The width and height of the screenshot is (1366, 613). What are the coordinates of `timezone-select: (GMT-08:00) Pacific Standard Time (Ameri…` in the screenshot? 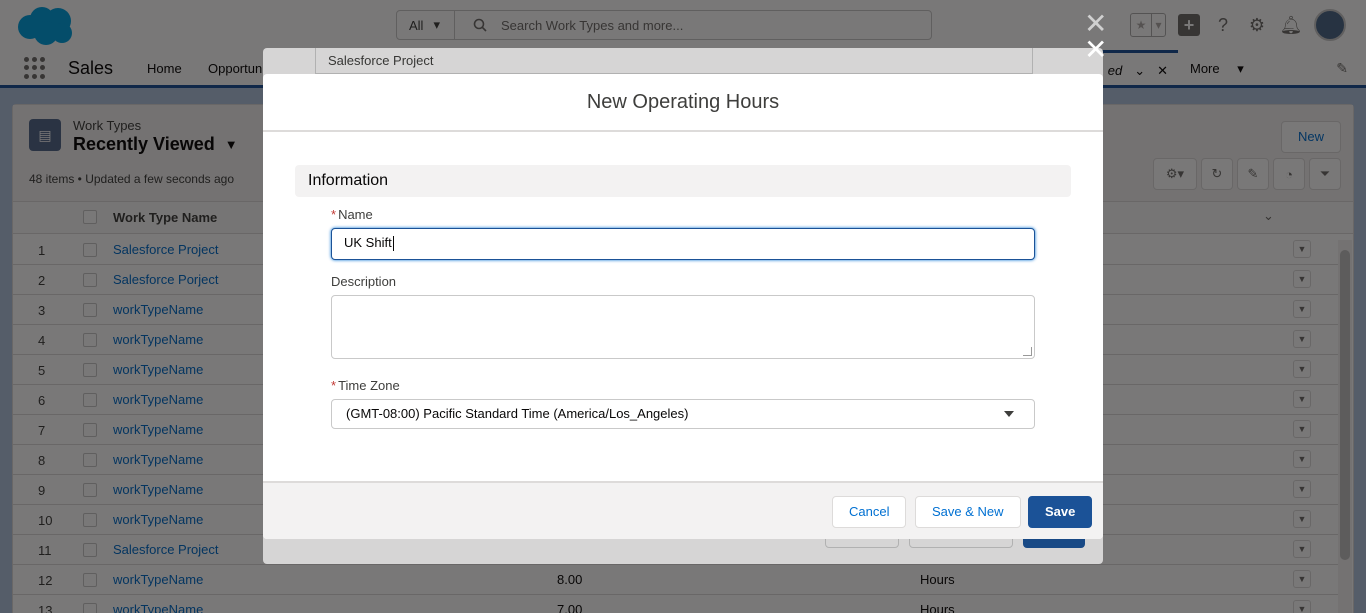 It's located at (683, 414).